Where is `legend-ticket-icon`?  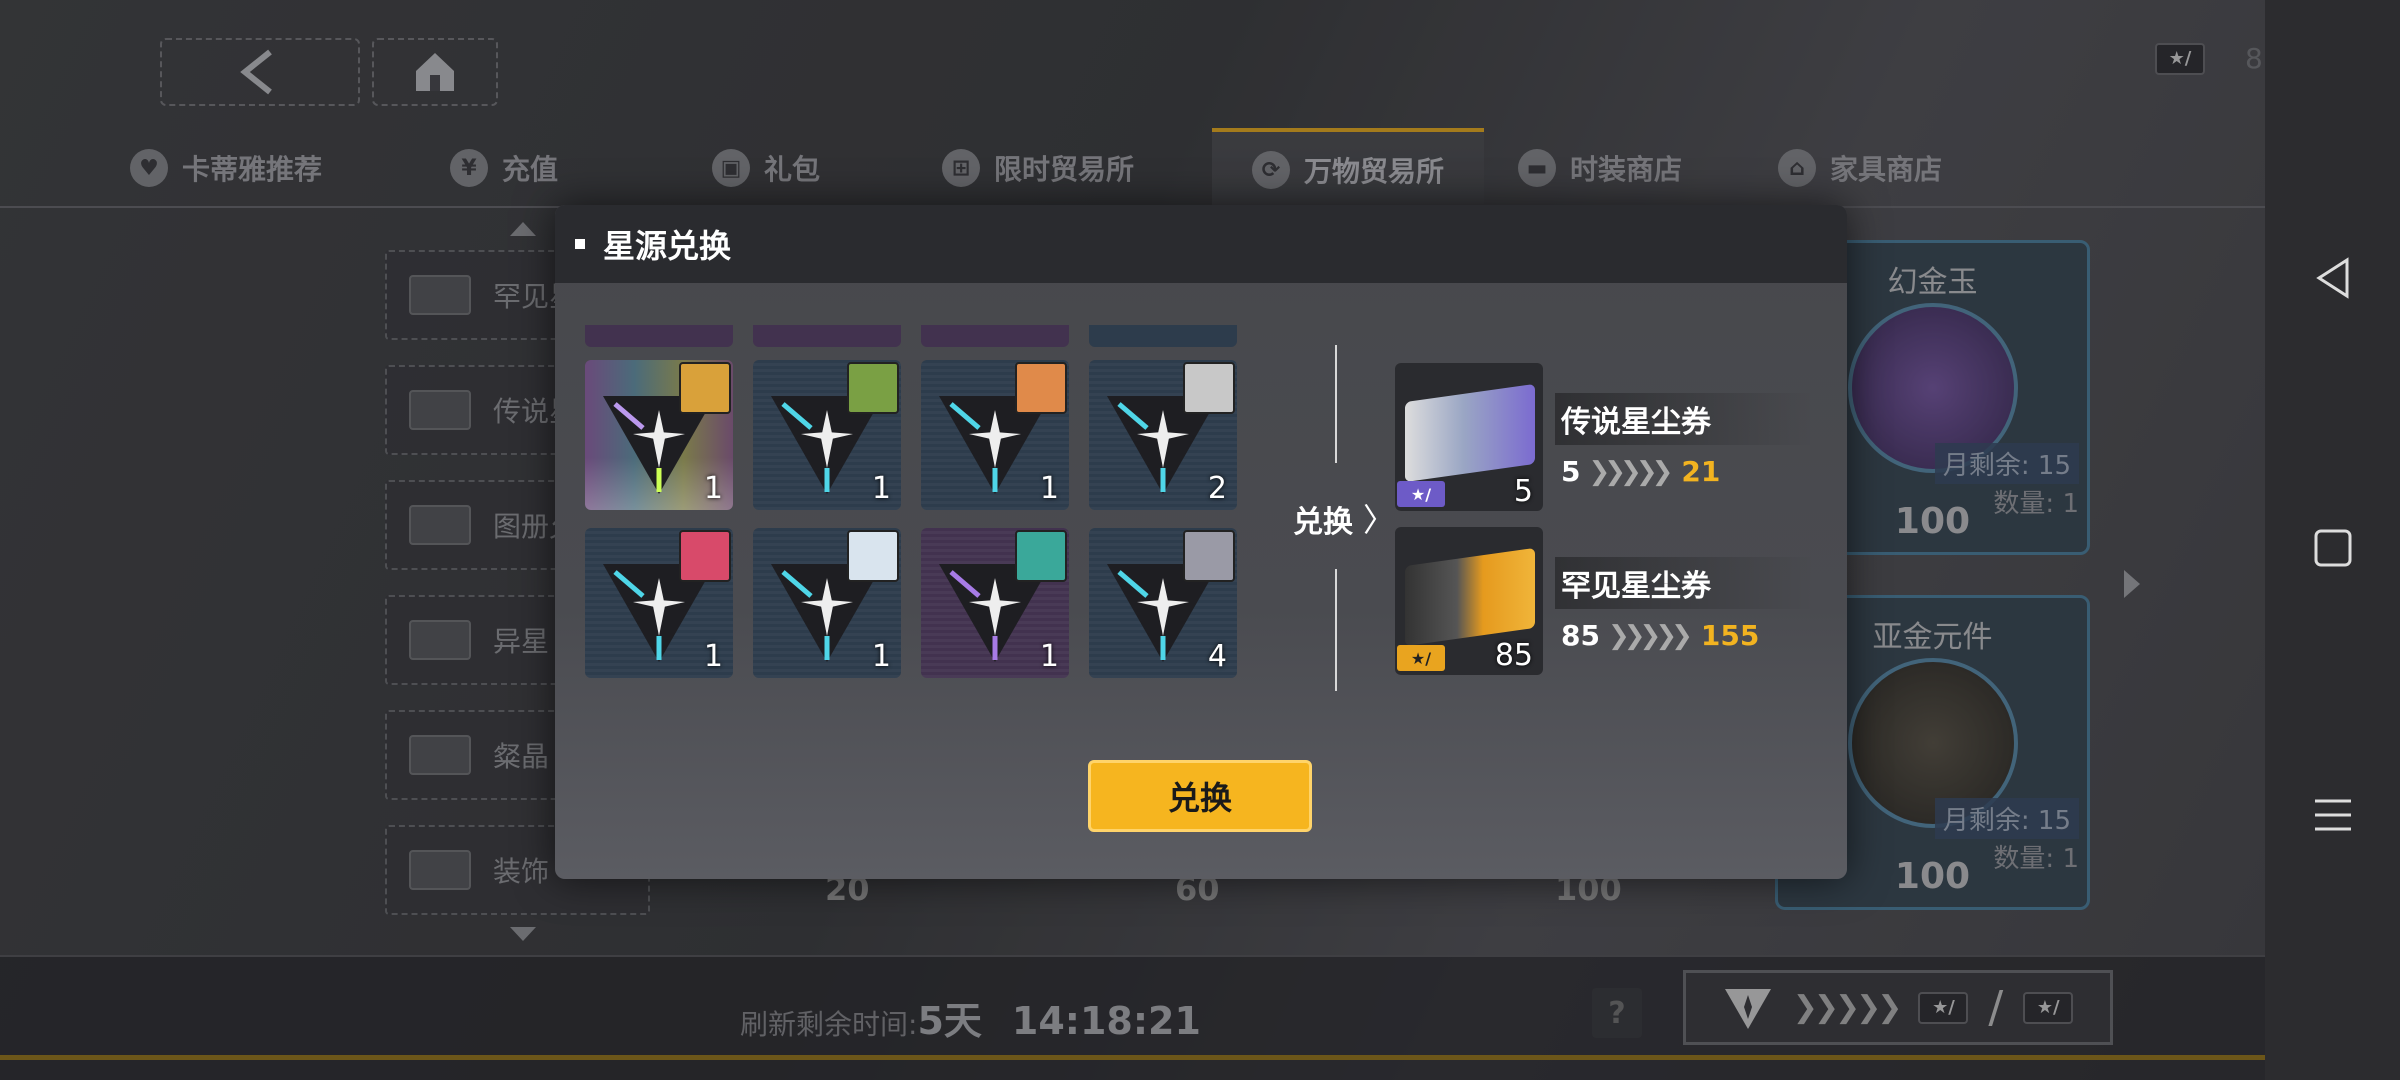
legend-ticket-icon is located at coordinates (1470, 433).